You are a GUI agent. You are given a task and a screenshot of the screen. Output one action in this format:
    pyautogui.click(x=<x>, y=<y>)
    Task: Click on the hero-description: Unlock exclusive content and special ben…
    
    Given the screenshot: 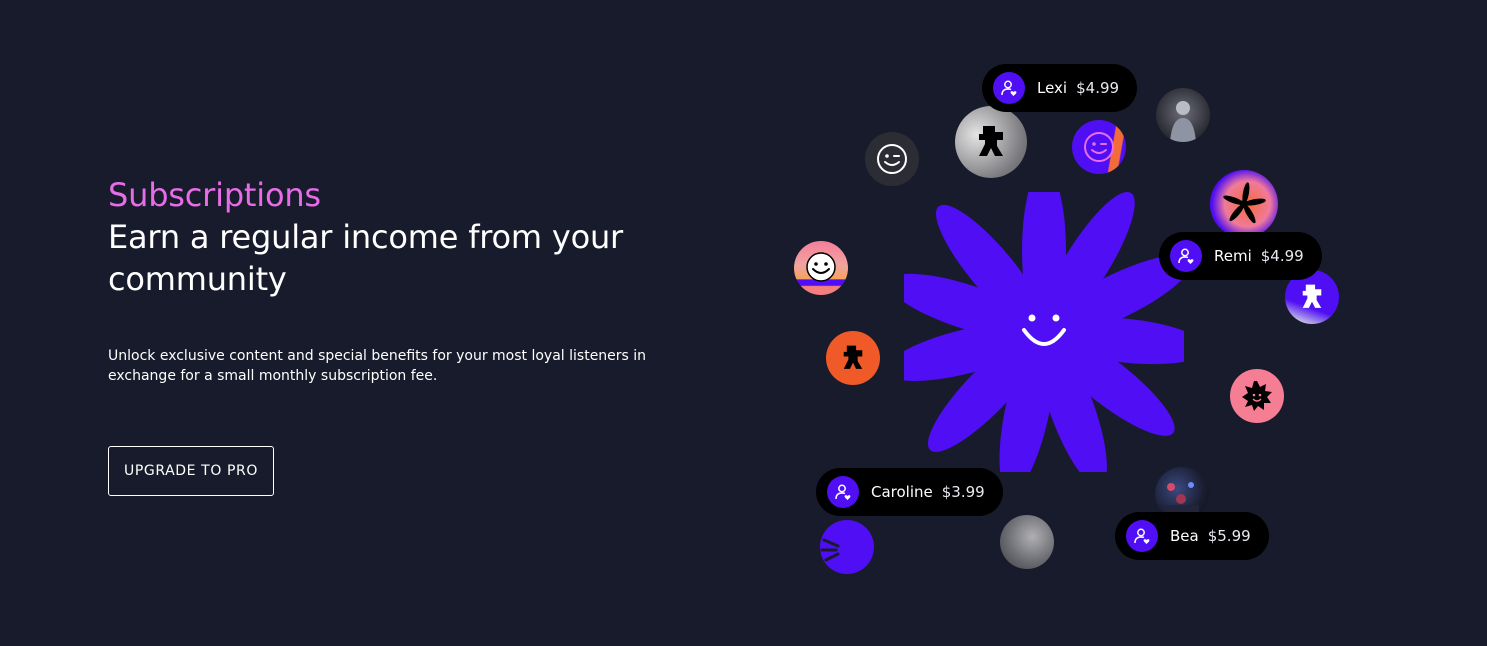 What is the action you would take?
    pyautogui.click(x=377, y=366)
    